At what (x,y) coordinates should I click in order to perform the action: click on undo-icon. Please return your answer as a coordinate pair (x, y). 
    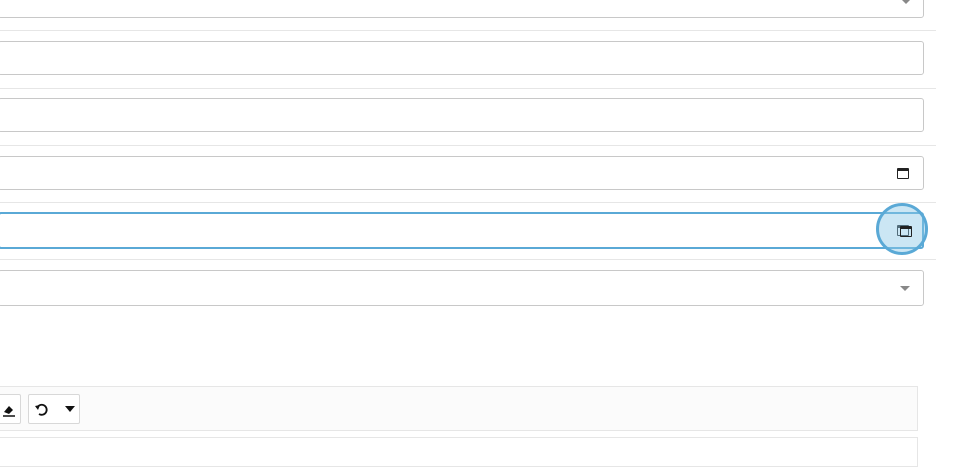
    Looking at the image, I should click on (41, 409).